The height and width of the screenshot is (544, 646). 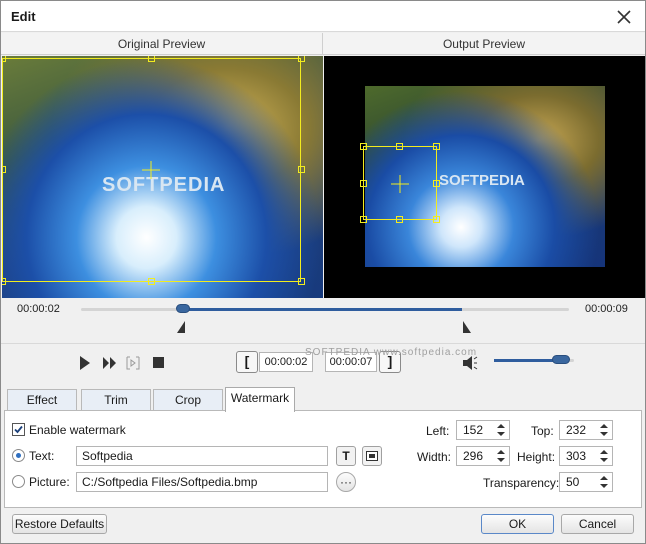 I want to click on top-label: Top:, so click(x=542, y=431).